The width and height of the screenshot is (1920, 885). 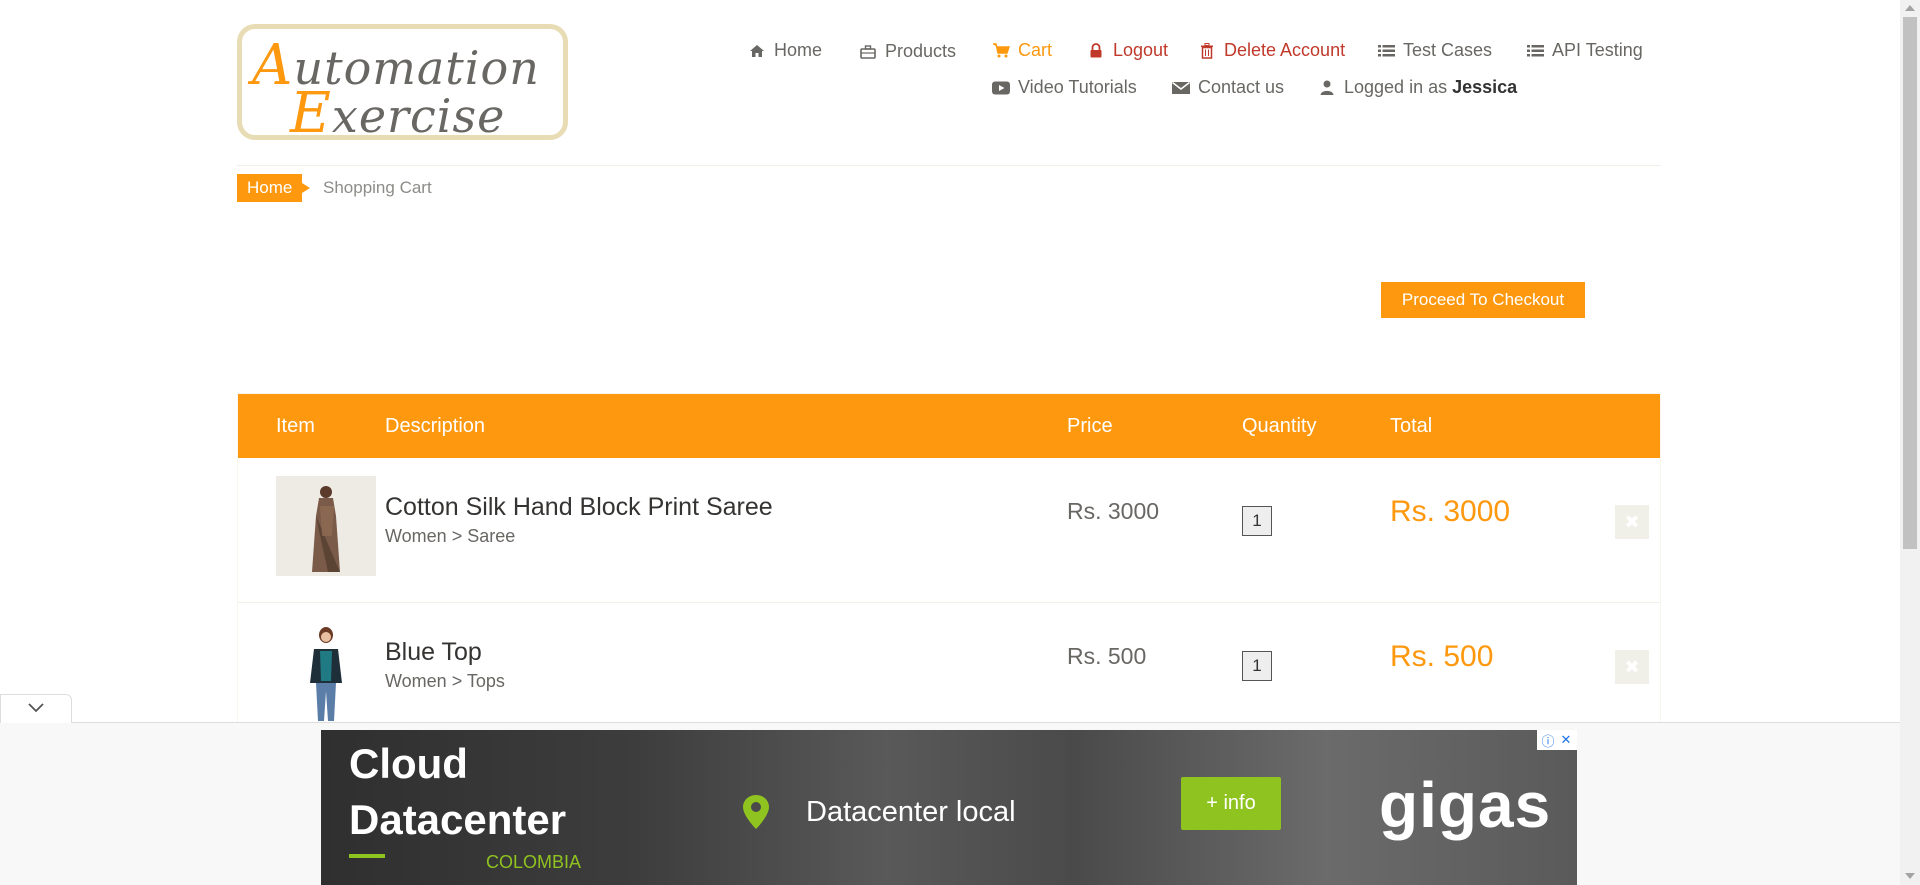 What do you see at coordinates (1127, 50) in the screenshot?
I see `nav-logout: Logout` at bounding box center [1127, 50].